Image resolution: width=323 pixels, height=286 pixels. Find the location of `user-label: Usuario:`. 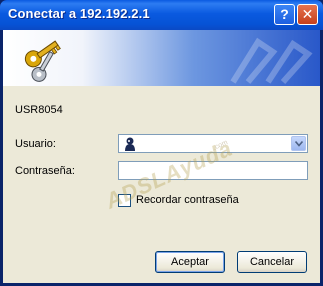

user-label: Usuario: is located at coordinates (35, 144).